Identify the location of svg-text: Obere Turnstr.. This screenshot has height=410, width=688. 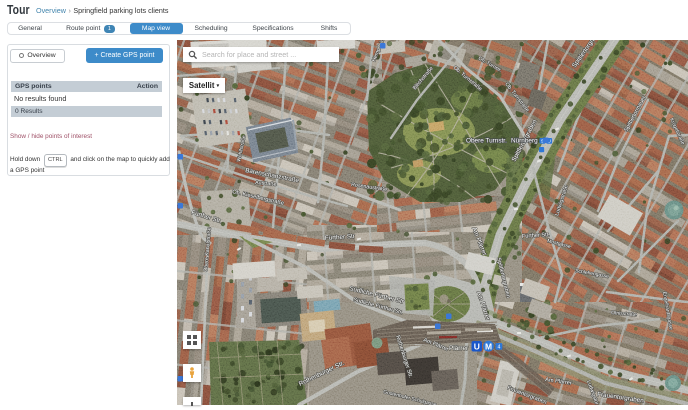
(486, 141).